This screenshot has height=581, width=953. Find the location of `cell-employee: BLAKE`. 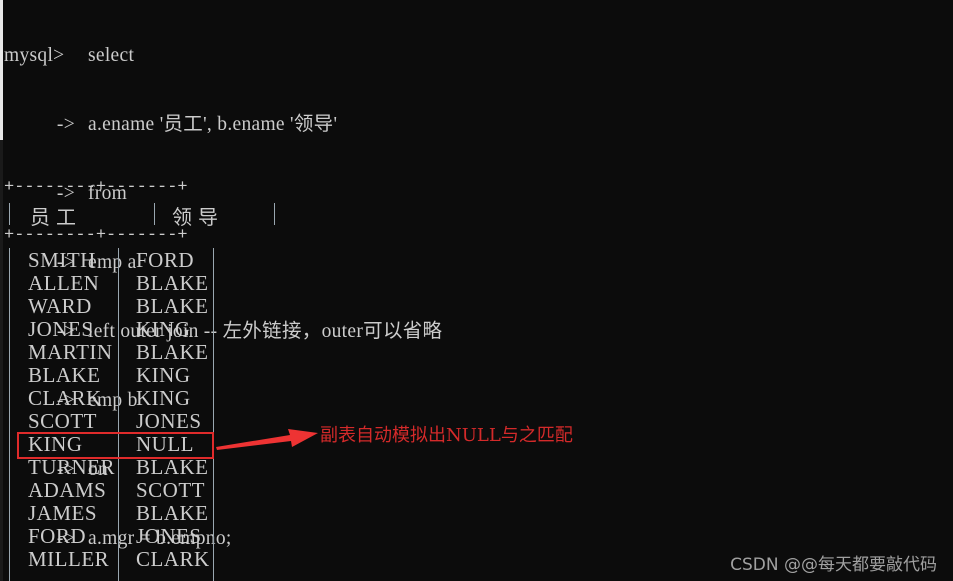

cell-employee: BLAKE is located at coordinates (64, 375).